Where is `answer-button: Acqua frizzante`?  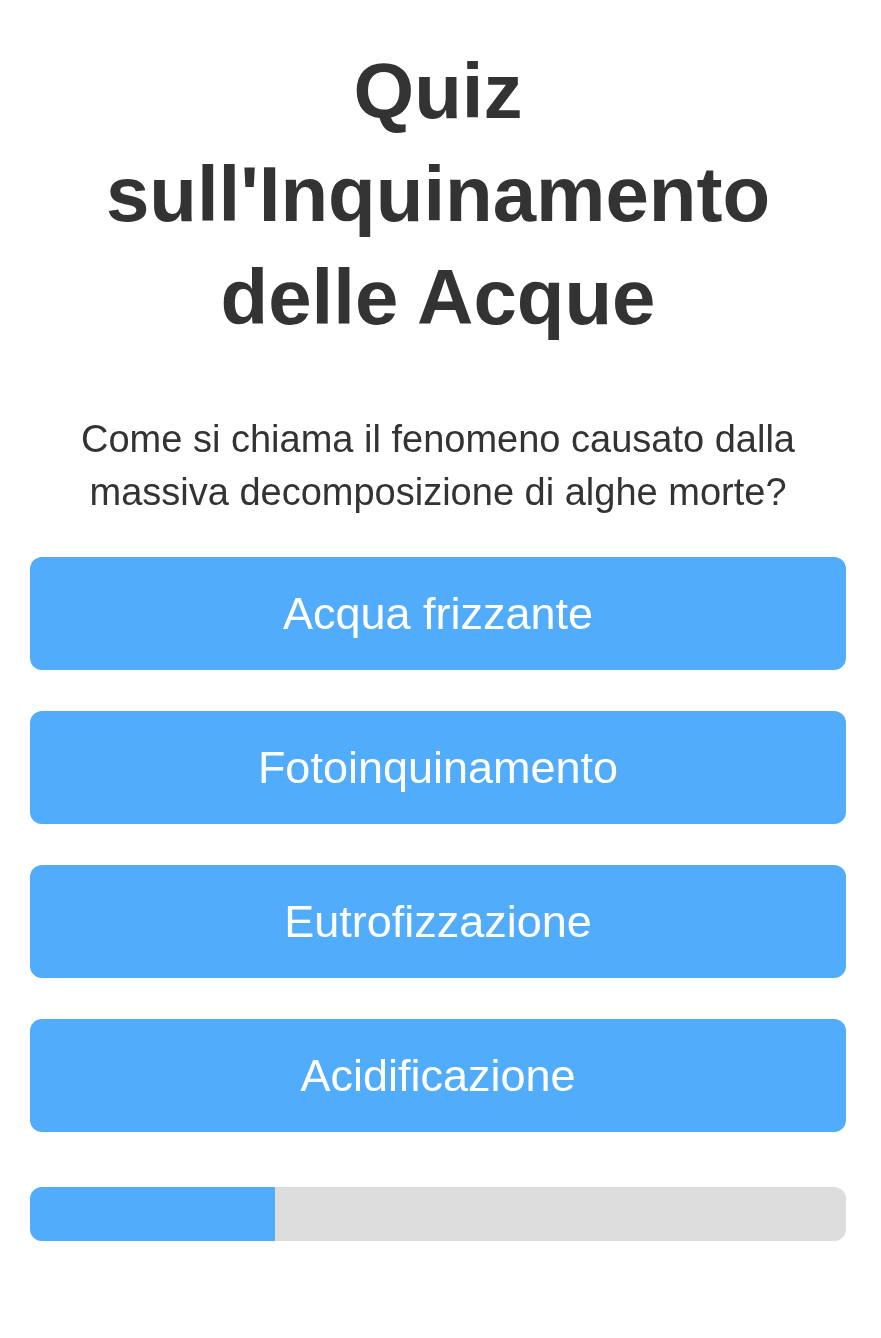
answer-button: Acqua frizzante is located at coordinates (438, 613).